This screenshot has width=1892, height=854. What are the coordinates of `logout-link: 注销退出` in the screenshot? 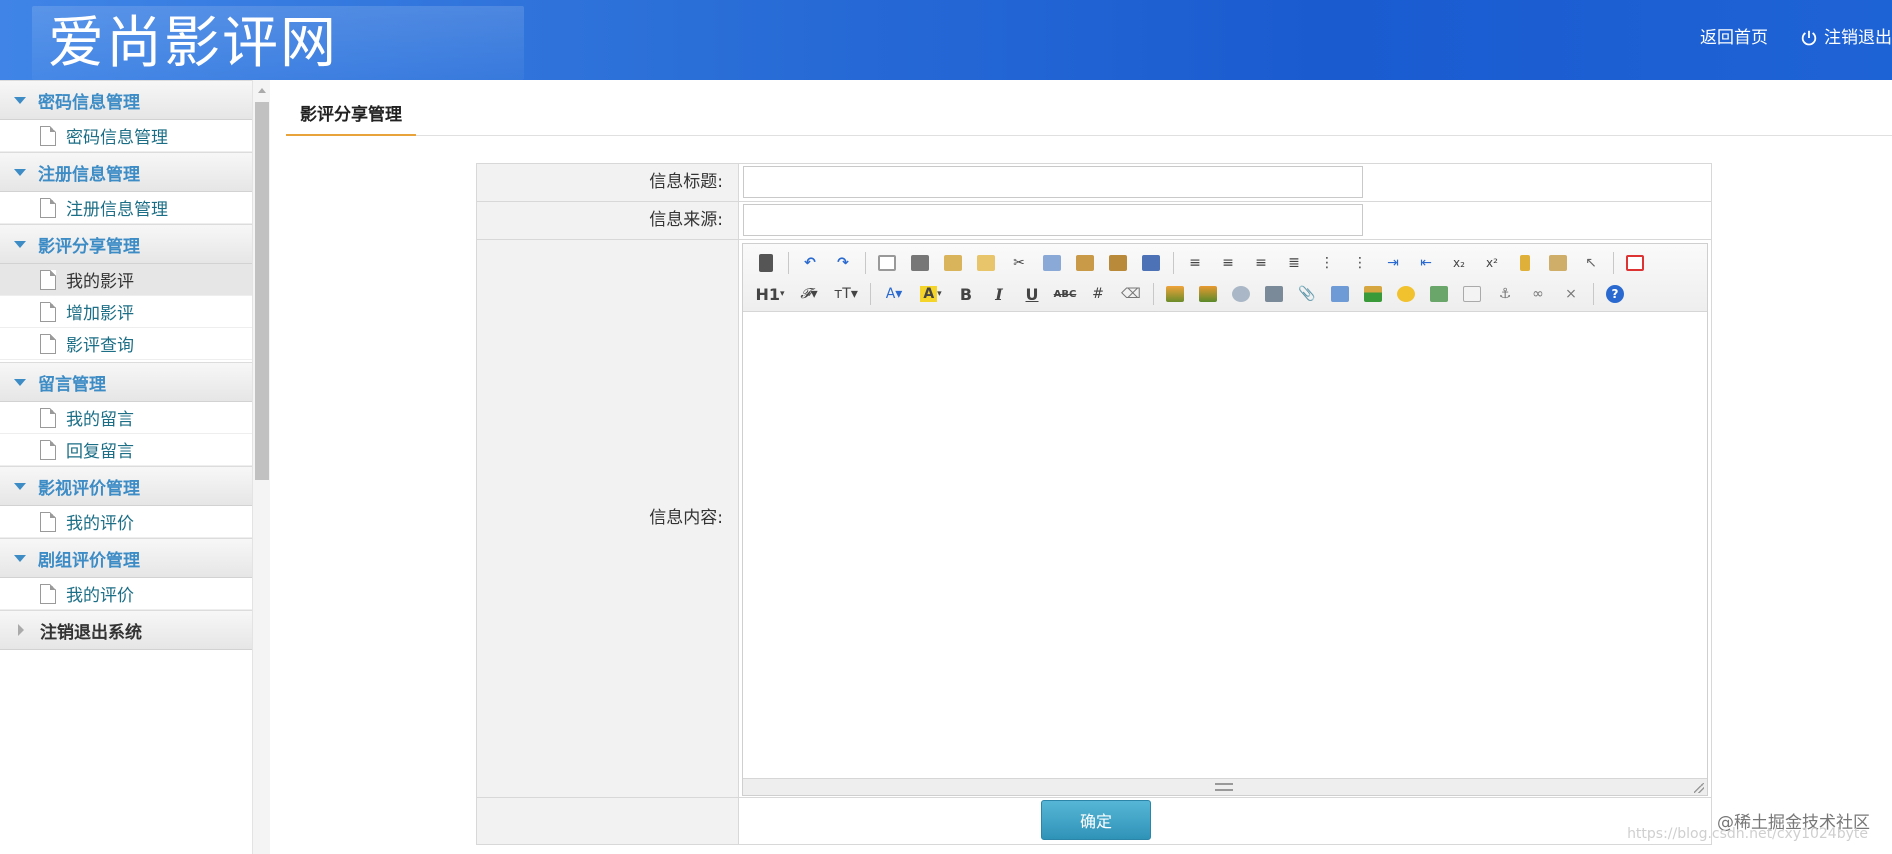 It's located at (1846, 38).